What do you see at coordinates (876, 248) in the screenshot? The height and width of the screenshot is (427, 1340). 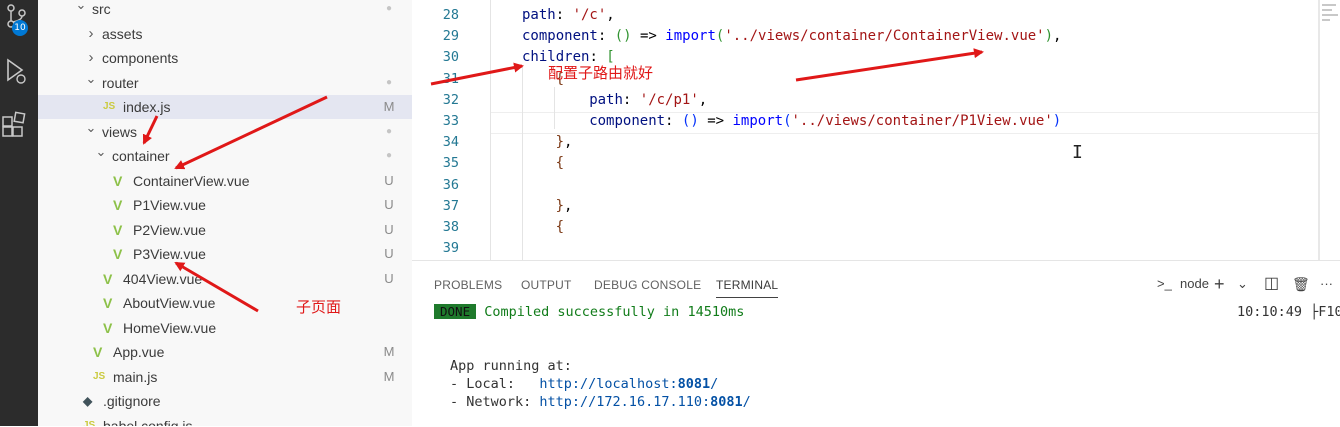 I see `code-line: 39` at bounding box center [876, 248].